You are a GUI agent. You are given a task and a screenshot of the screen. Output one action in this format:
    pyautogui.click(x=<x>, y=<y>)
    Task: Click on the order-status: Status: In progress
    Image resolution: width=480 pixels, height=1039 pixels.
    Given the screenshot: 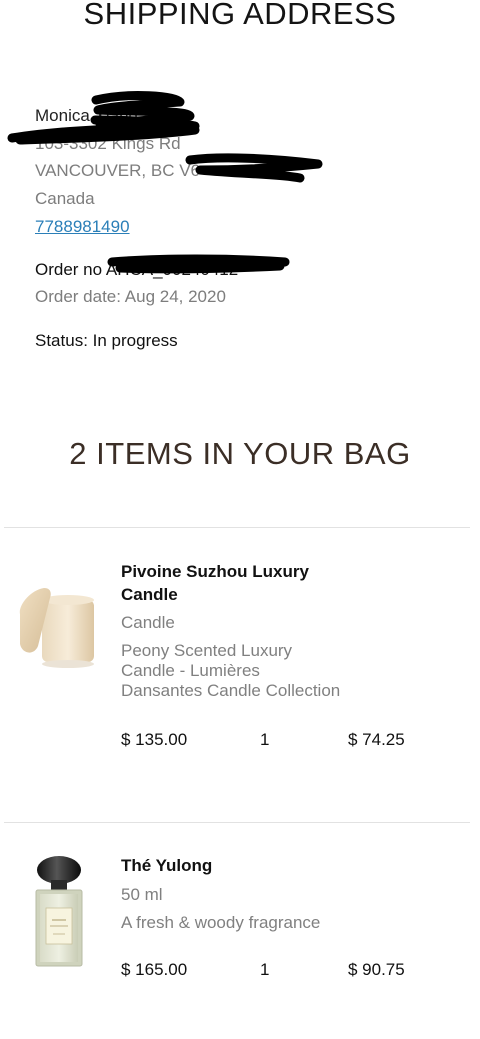 What is the action you would take?
    pyautogui.click(x=106, y=340)
    